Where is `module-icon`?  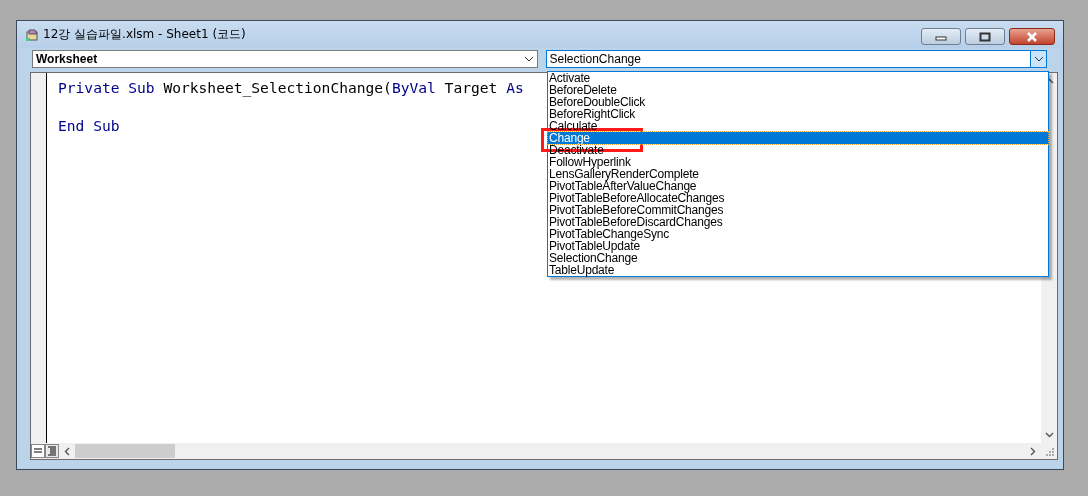 module-icon is located at coordinates (32, 34).